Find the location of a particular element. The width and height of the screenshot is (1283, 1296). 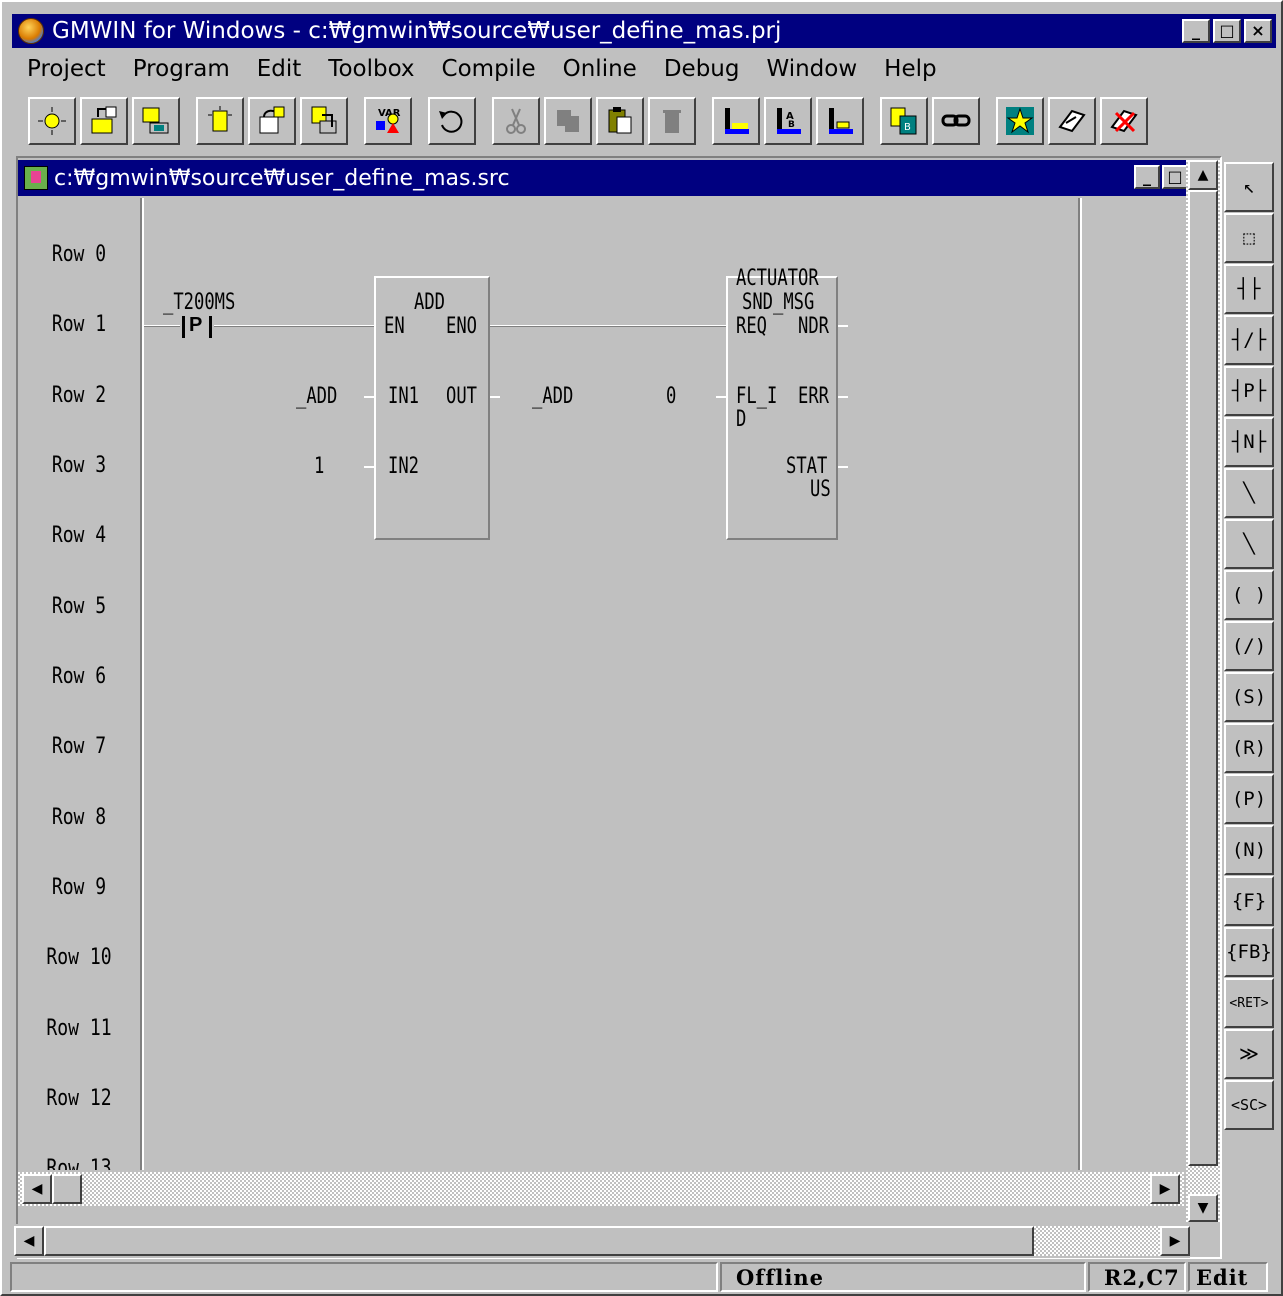

save-program-button is located at coordinates (324, 121).